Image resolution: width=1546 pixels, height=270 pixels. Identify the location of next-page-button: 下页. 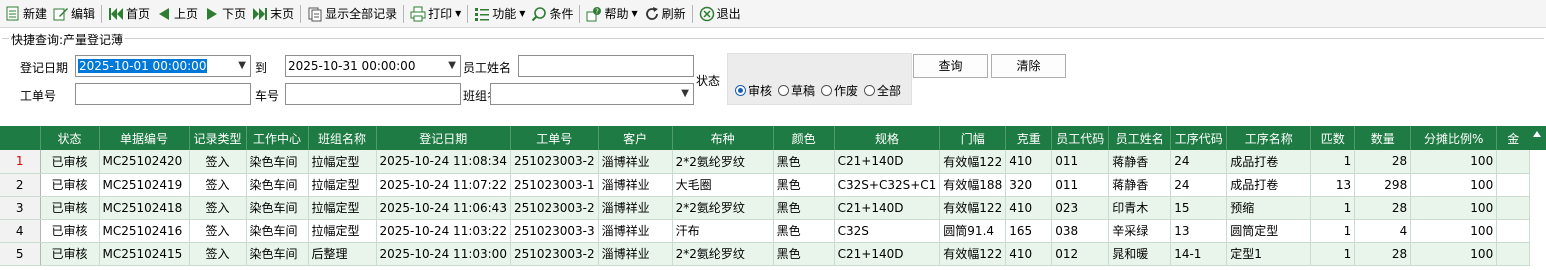
(225, 14).